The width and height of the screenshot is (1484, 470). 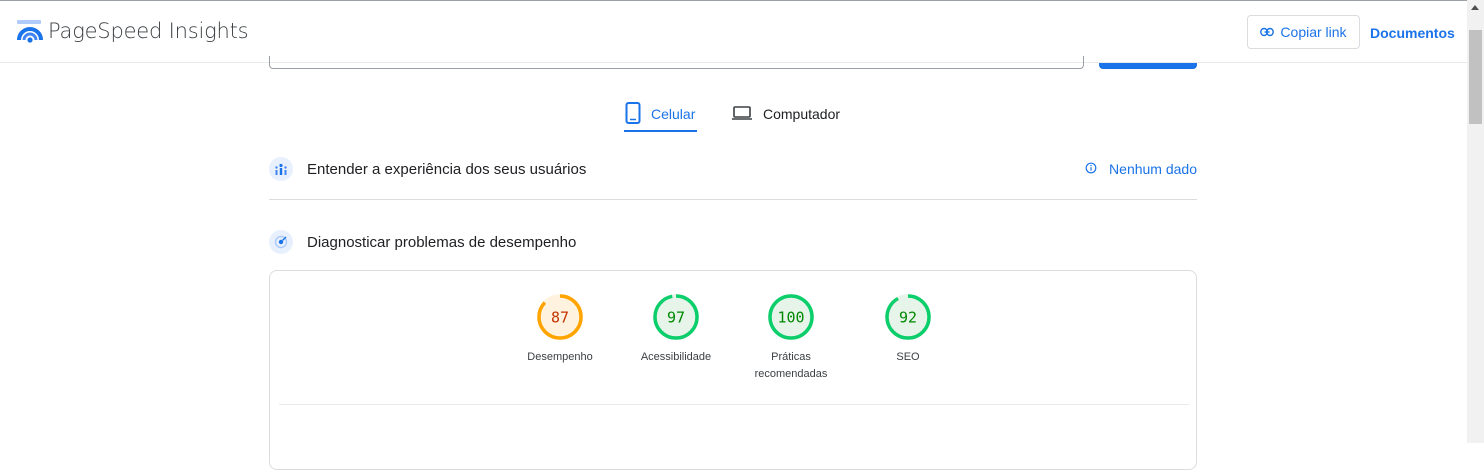 I want to click on score-gauge-desempenho: 87 Desempenho, so click(x=560, y=329).